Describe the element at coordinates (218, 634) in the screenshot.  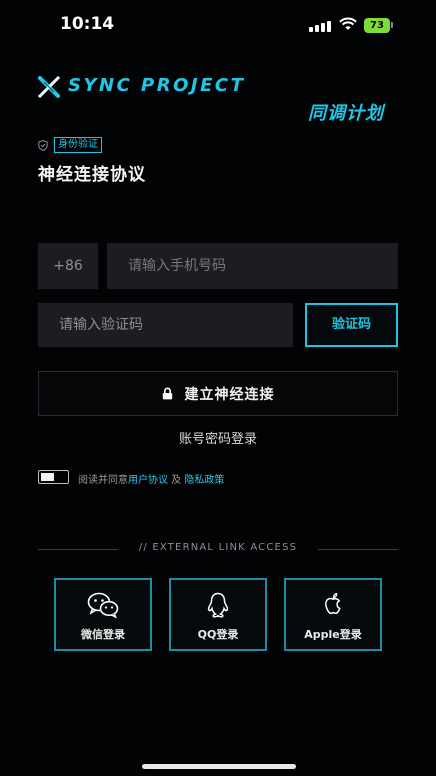
I see `qq-login-label: QQ登录` at that location.